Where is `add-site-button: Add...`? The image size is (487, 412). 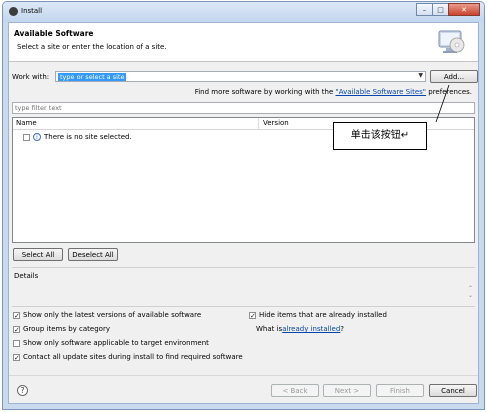 add-site-button: Add... is located at coordinates (454, 76).